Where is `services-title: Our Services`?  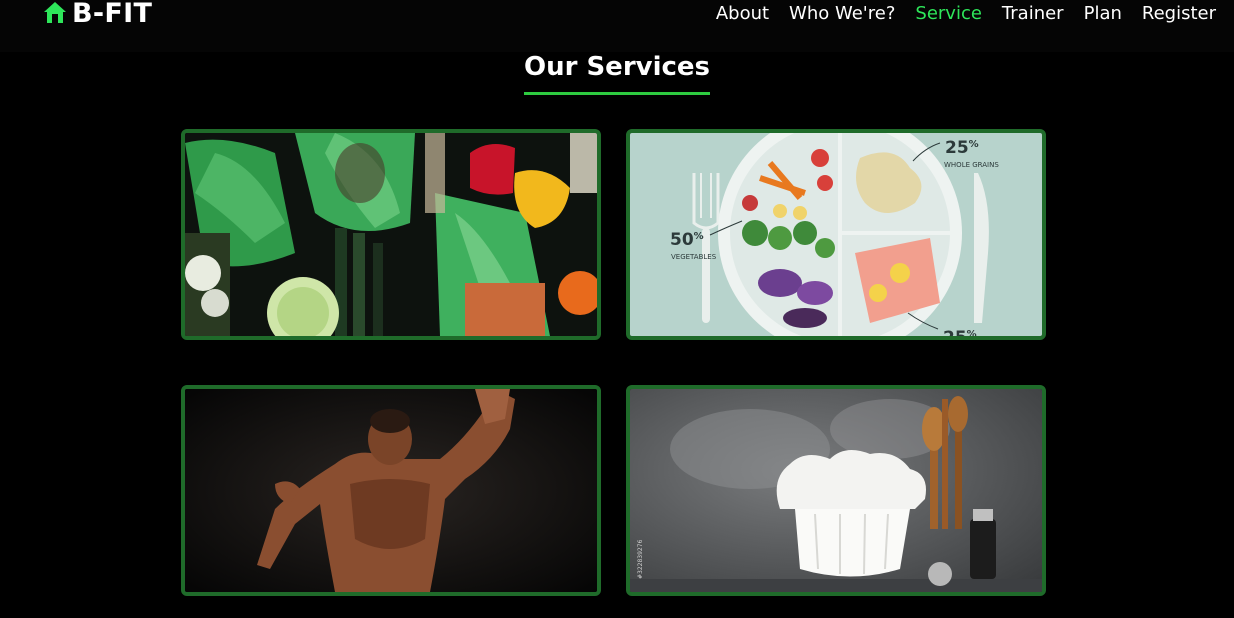 services-title: Our Services is located at coordinates (617, 73).